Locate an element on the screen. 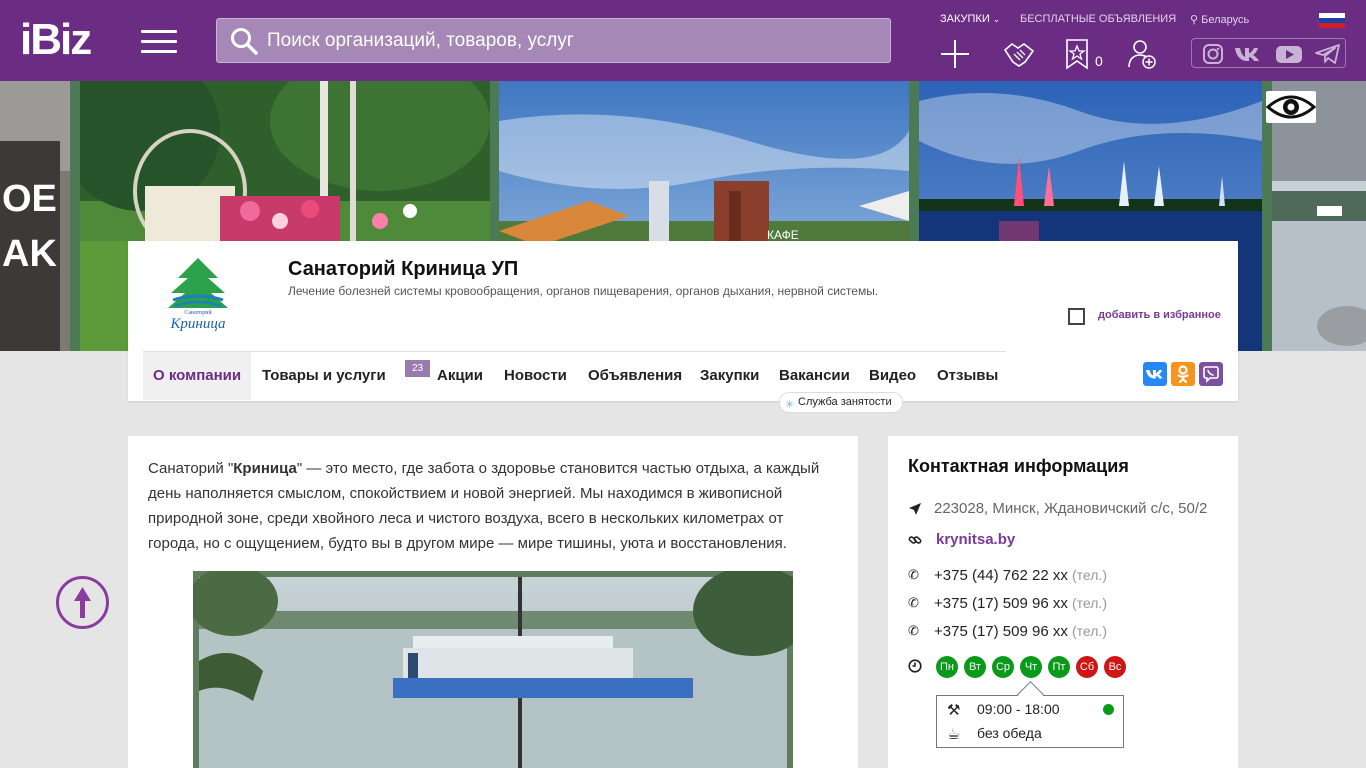 The height and width of the screenshot is (768, 1366). tab-reviews: Отзывы is located at coordinates (967, 376).